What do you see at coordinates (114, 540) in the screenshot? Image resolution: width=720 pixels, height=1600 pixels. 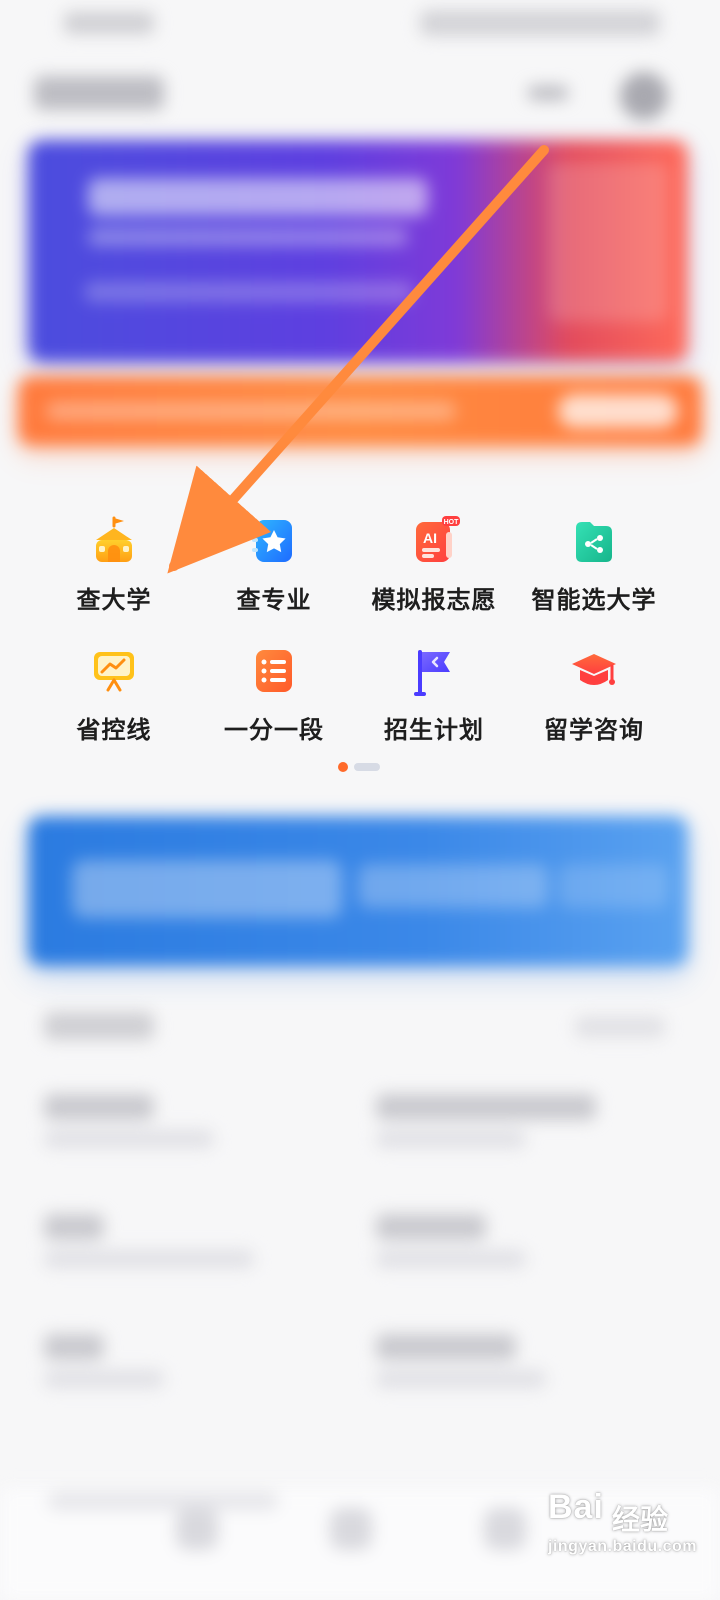 I see `school-building-icon` at bounding box center [114, 540].